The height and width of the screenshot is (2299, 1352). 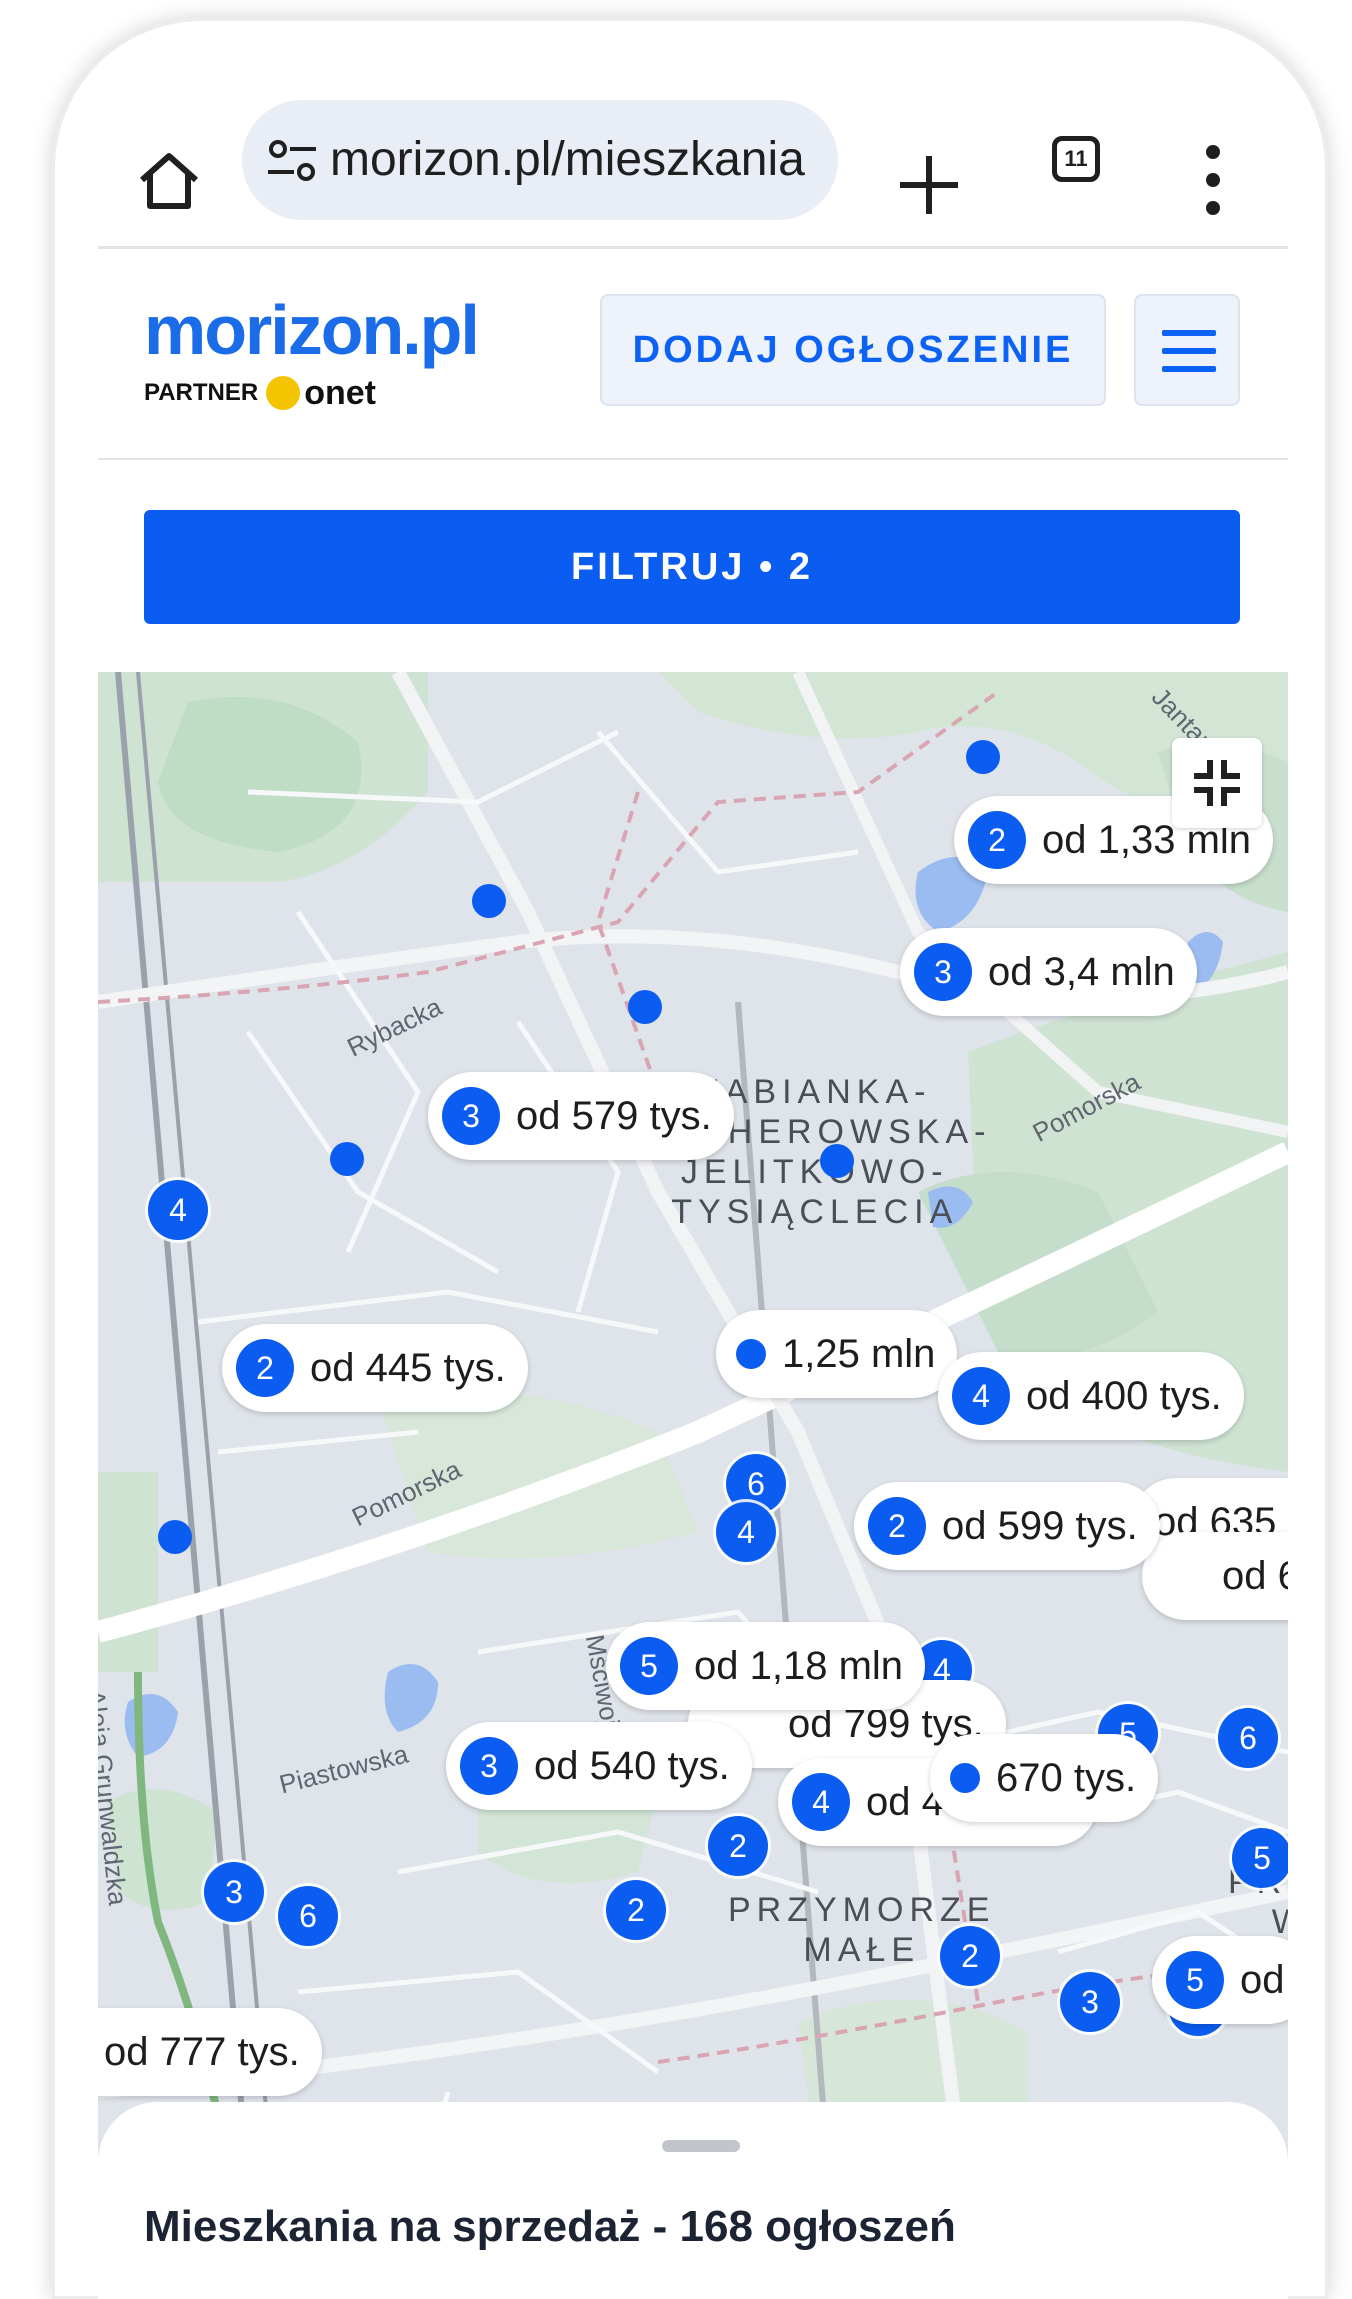 I want to click on pill-price: od 639, so click(x=1255, y=1575).